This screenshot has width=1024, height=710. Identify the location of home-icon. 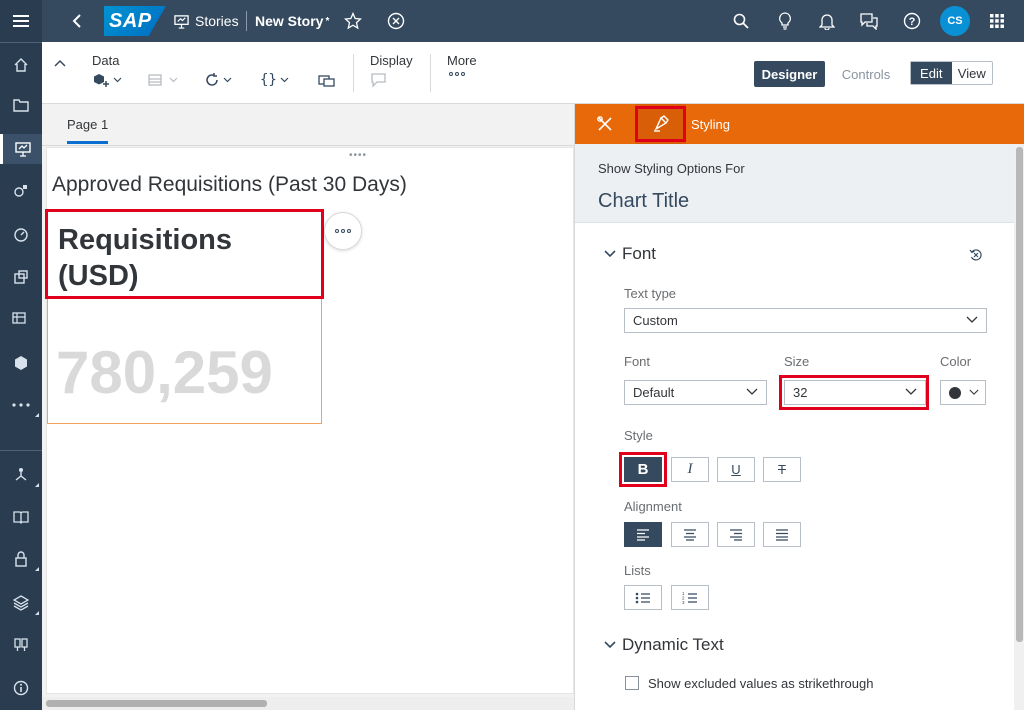
(21, 65).